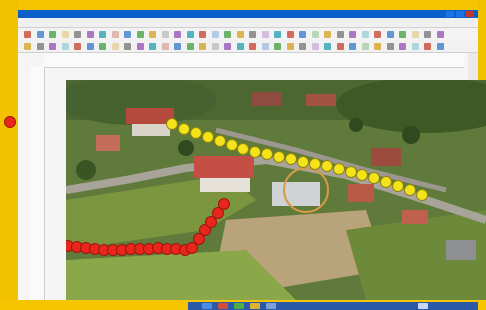 This screenshot has height=310, width=486. What do you see at coordinates (333, 306) in the screenshot?
I see `taskbar` at bounding box center [333, 306].